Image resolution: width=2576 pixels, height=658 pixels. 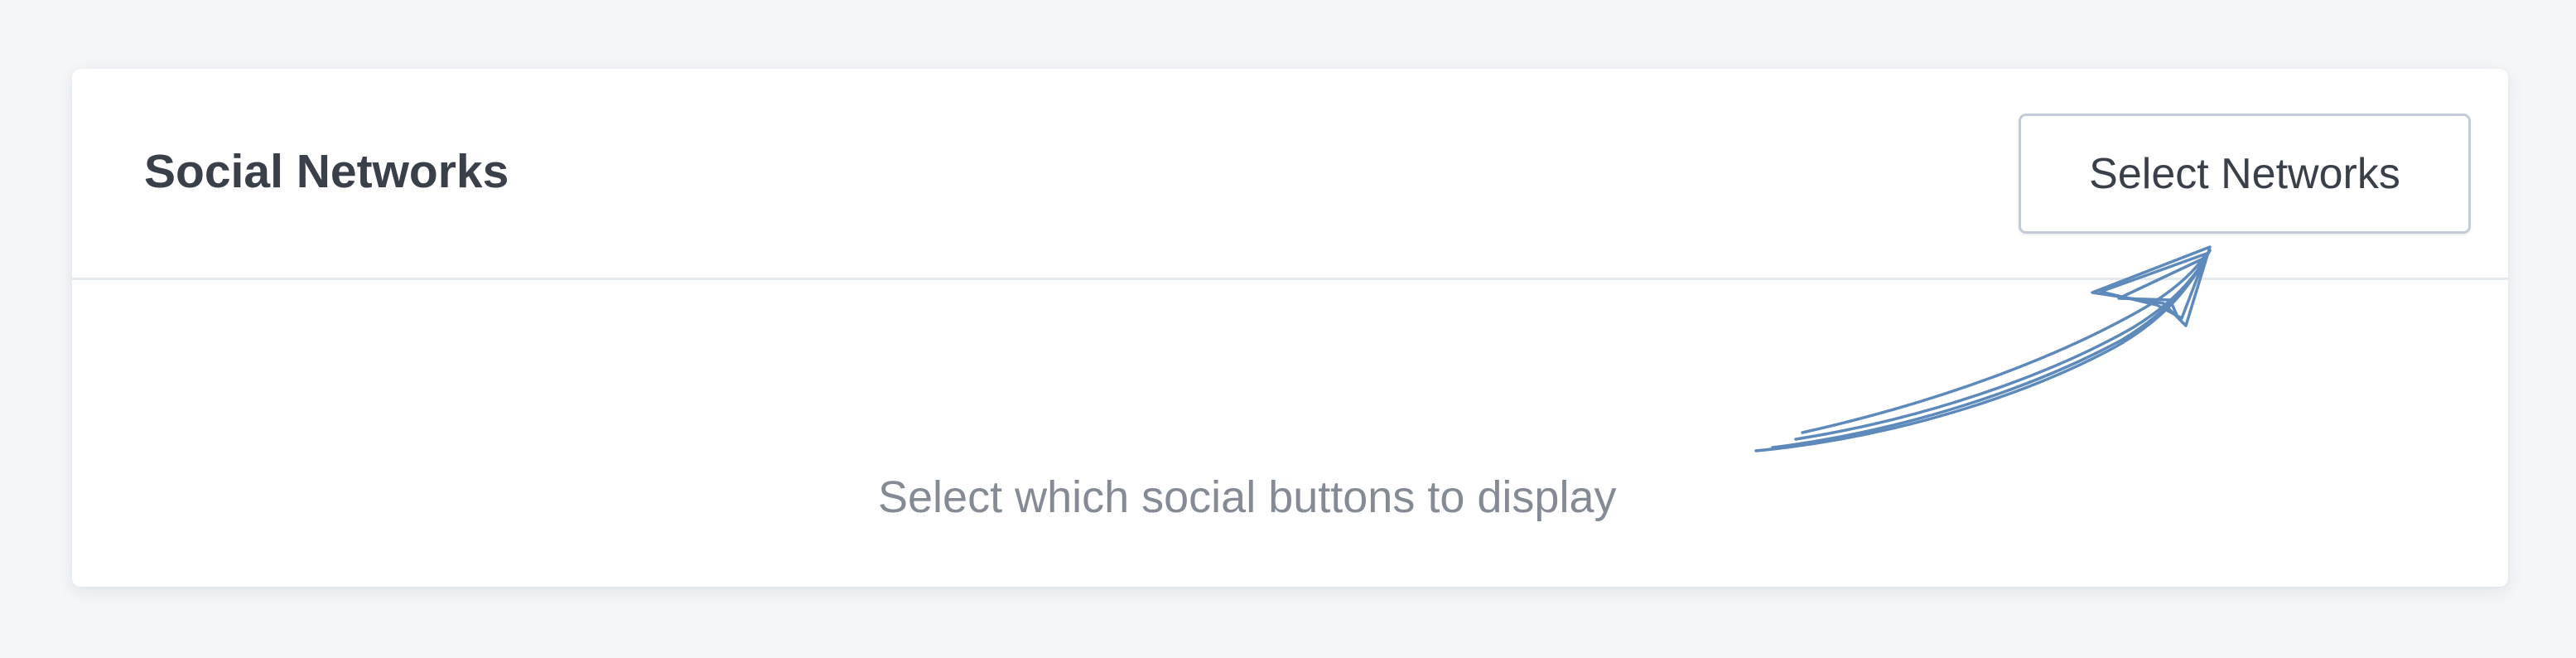 What do you see at coordinates (327, 171) in the screenshot?
I see `card-title: Social Networks` at bounding box center [327, 171].